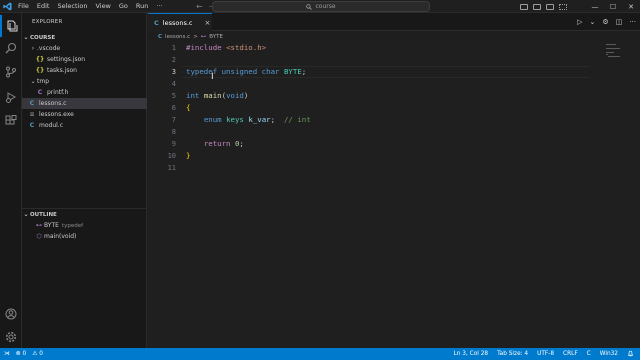  I want to click on line-number: 1, so click(173, 48).